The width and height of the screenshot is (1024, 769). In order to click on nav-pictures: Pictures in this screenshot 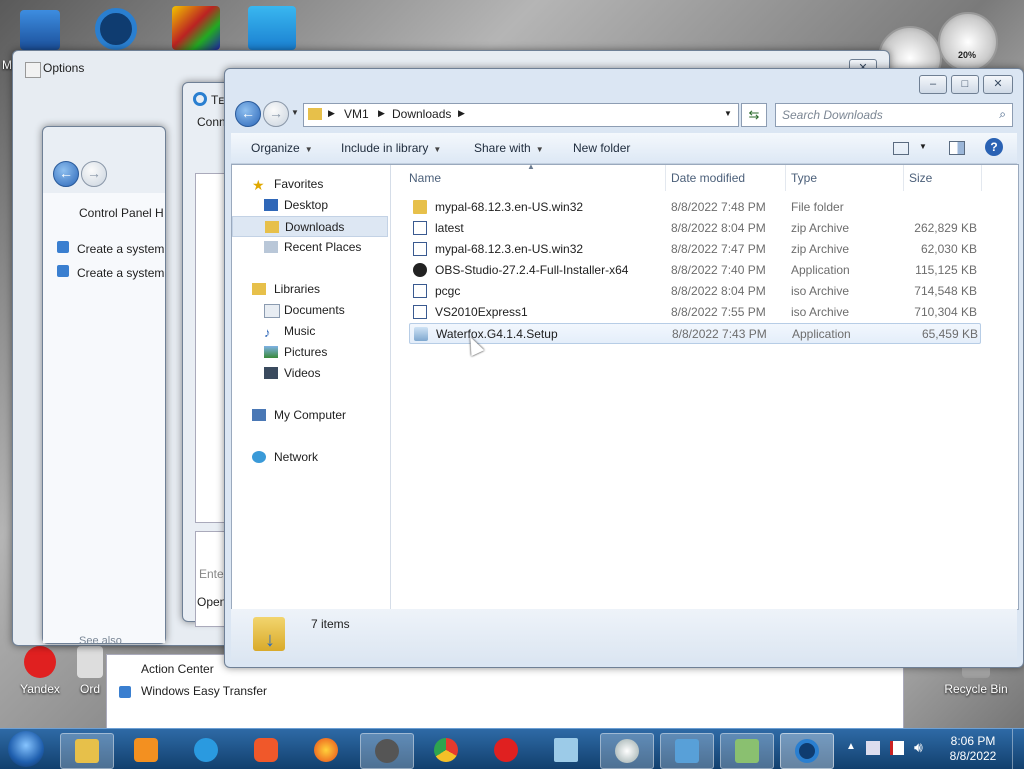, I will do `click(310, 352)`.